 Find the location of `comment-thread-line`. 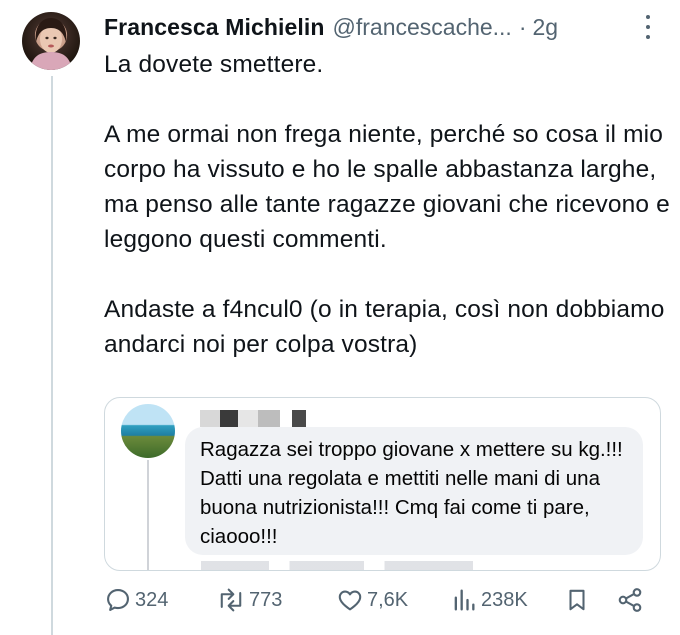

comment-thread-line is located at coordinates (148, 515).